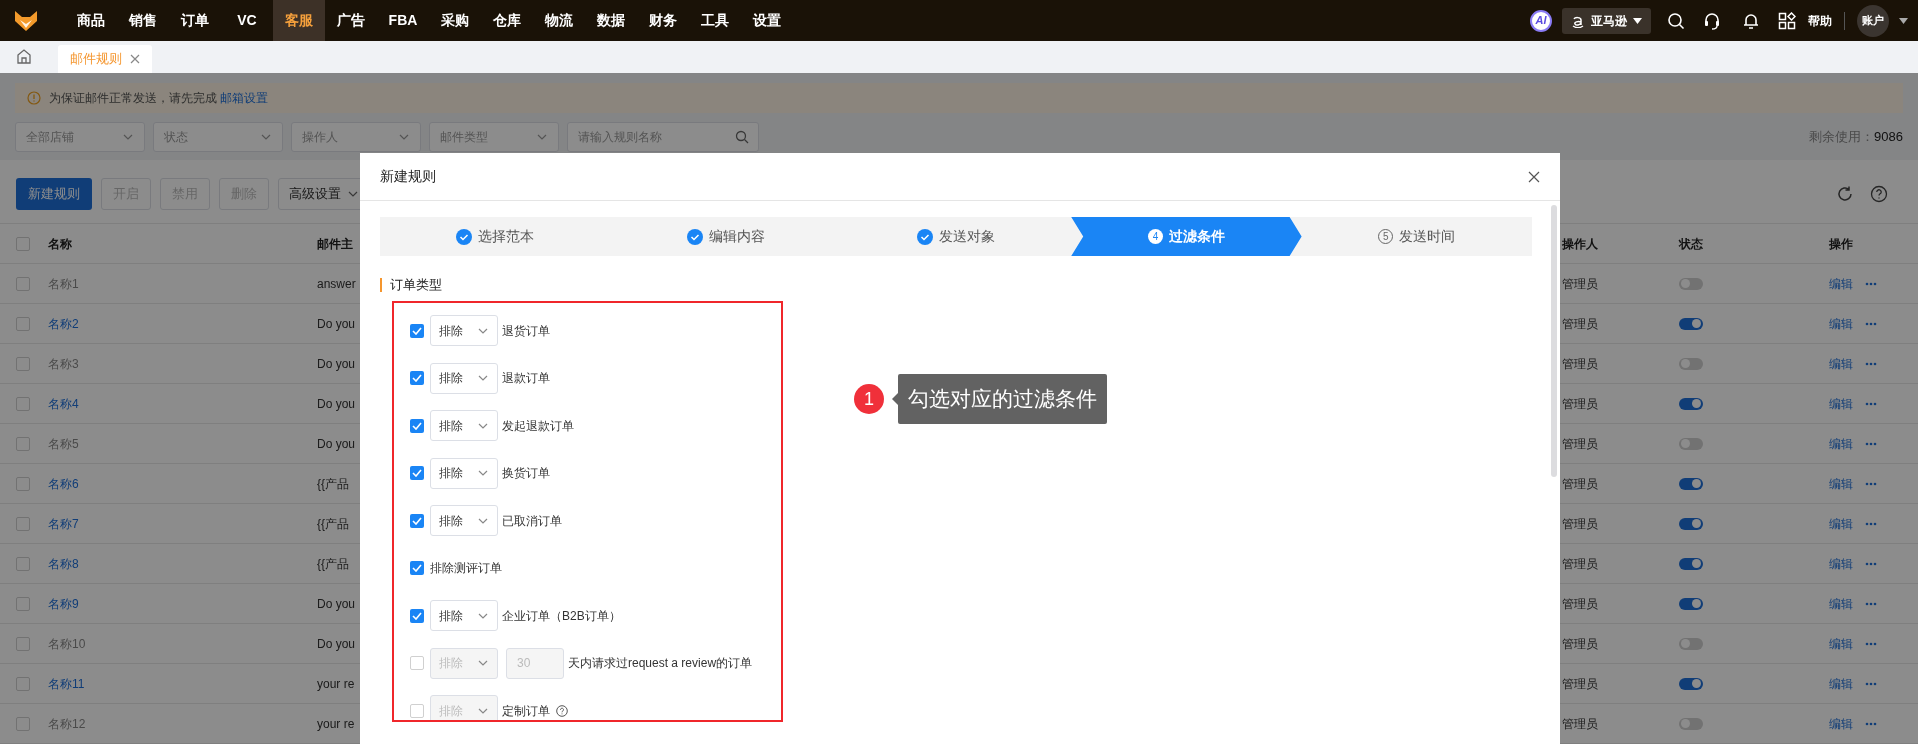  Describe the element at coordinates (351, 20) in the screenshot. I see `nav-item: 广告` at that location.